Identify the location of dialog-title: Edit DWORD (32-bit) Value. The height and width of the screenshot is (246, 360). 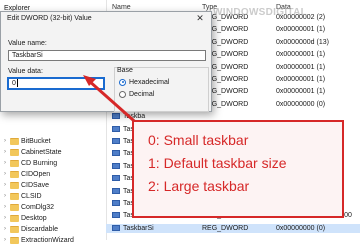
(49, 18).